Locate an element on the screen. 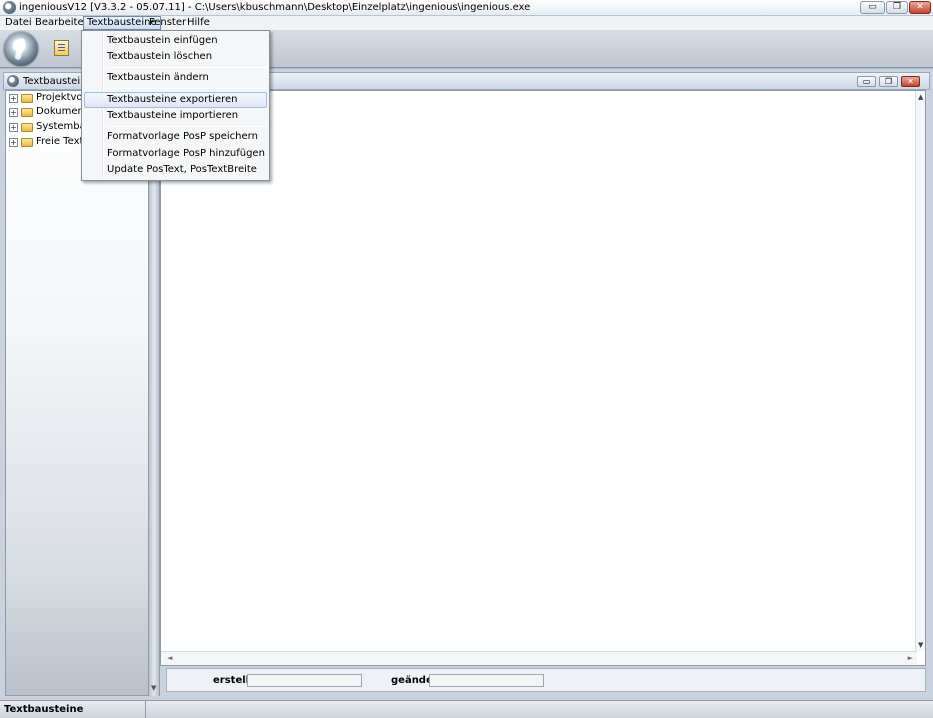 Image resolution: width=933 pixels, height=718 pixels. menu-item-update-postext: Update PosText, PosTextBreite is located at coordinates (175, 170).